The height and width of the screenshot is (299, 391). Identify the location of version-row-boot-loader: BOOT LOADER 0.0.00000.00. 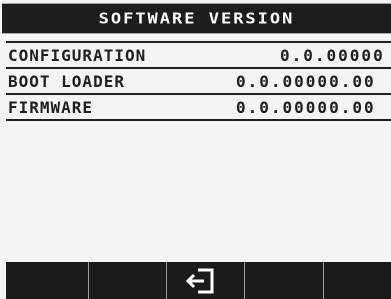
(198, 82).